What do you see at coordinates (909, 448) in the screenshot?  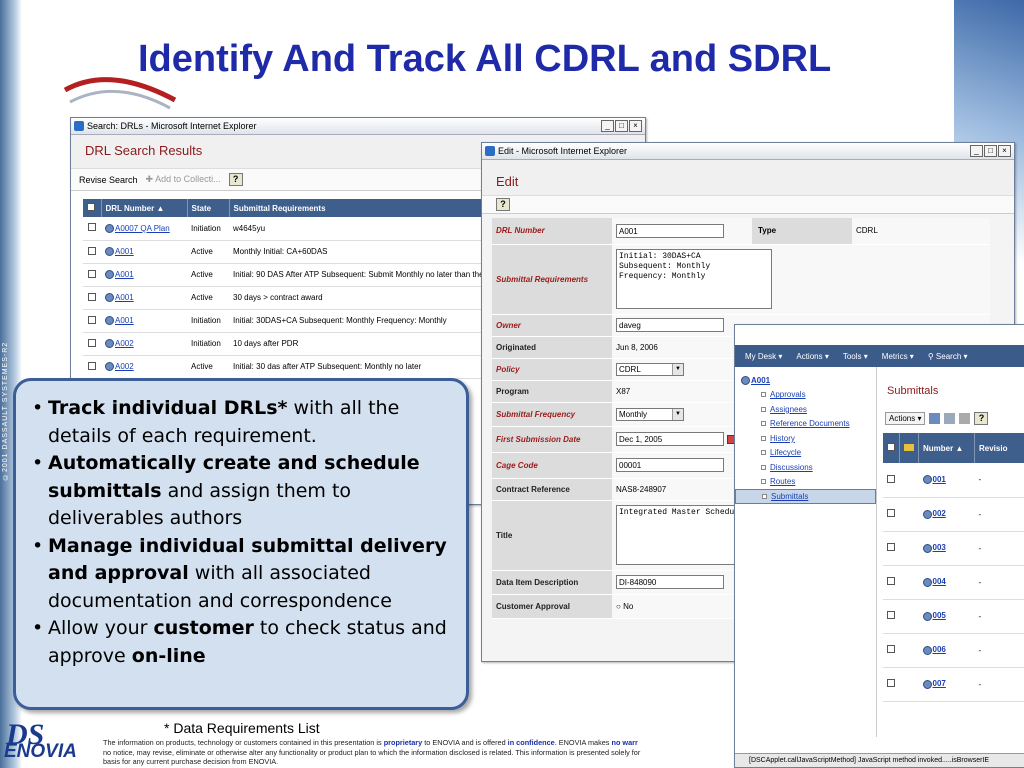 I see `folder-icon` at bounding box center [909, 448].